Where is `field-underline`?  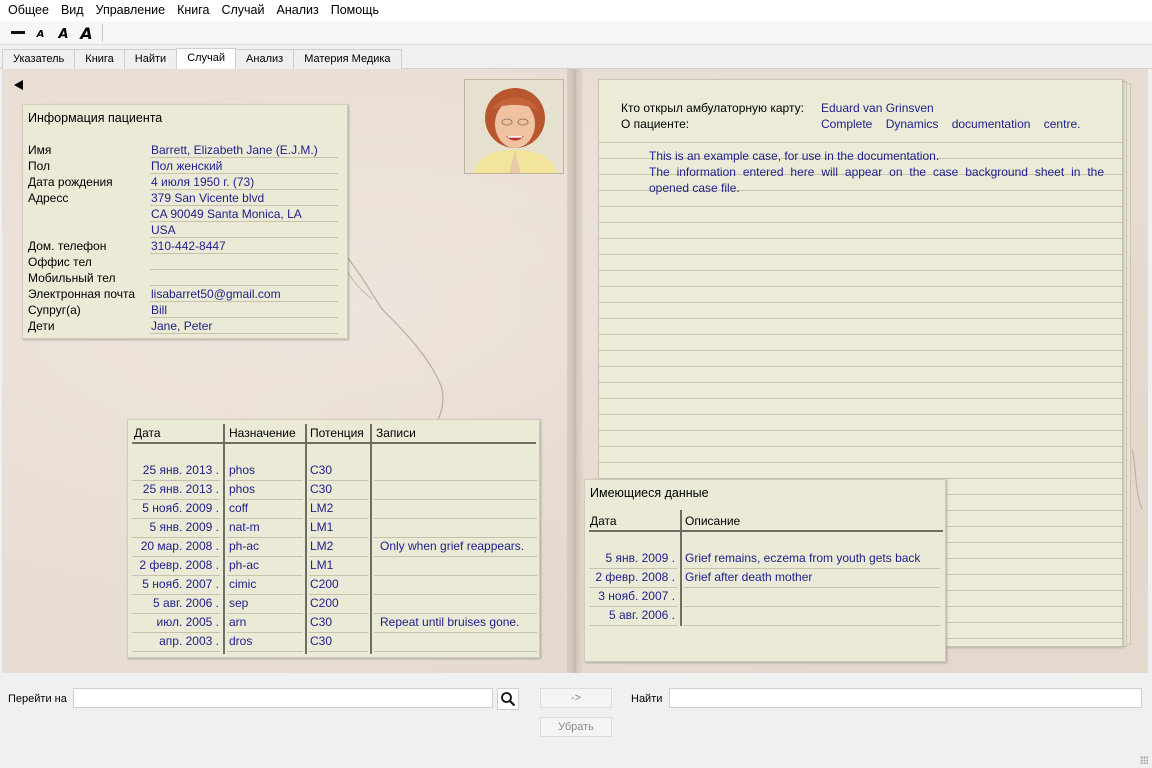
field-underline is located at coordinates (244, 269).